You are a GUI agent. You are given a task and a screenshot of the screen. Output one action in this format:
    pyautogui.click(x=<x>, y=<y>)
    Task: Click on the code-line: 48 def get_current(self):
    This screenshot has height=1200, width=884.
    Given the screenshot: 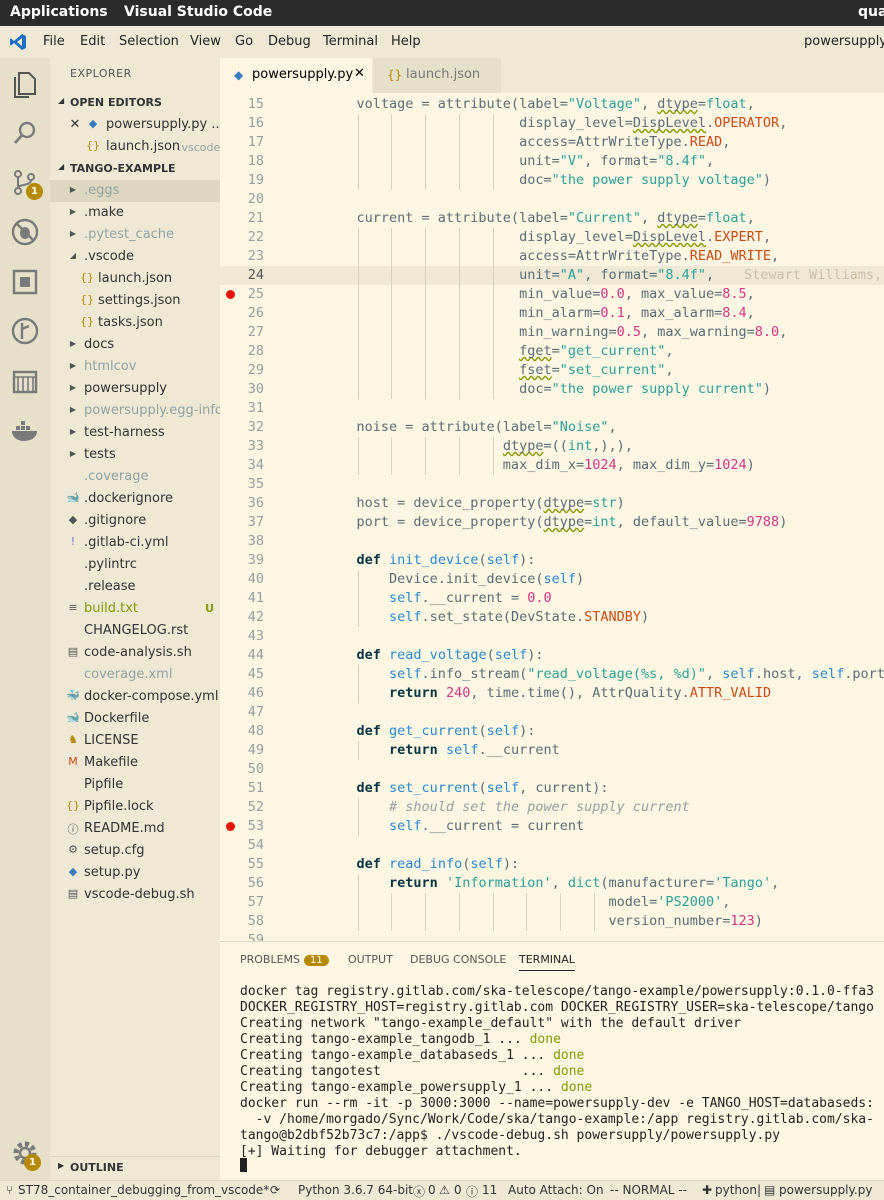 What is the action you would take?
    pyautogui.click(x=552, y=731)
    